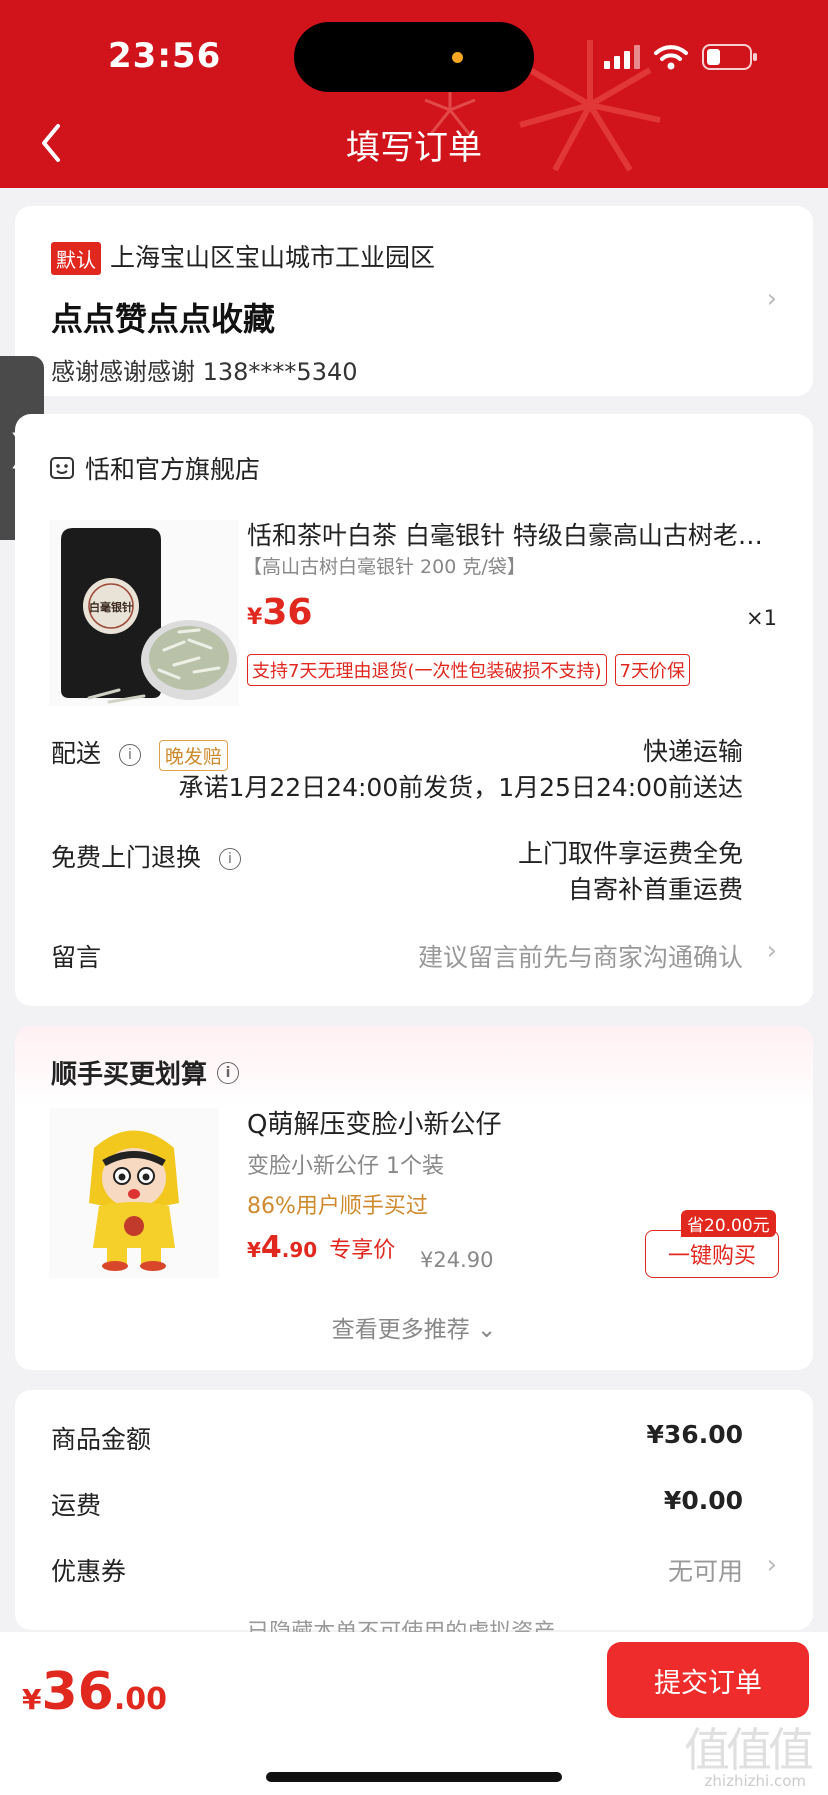  I want to click on late-compensation-badge: 晚发赔, so click(193, 755).